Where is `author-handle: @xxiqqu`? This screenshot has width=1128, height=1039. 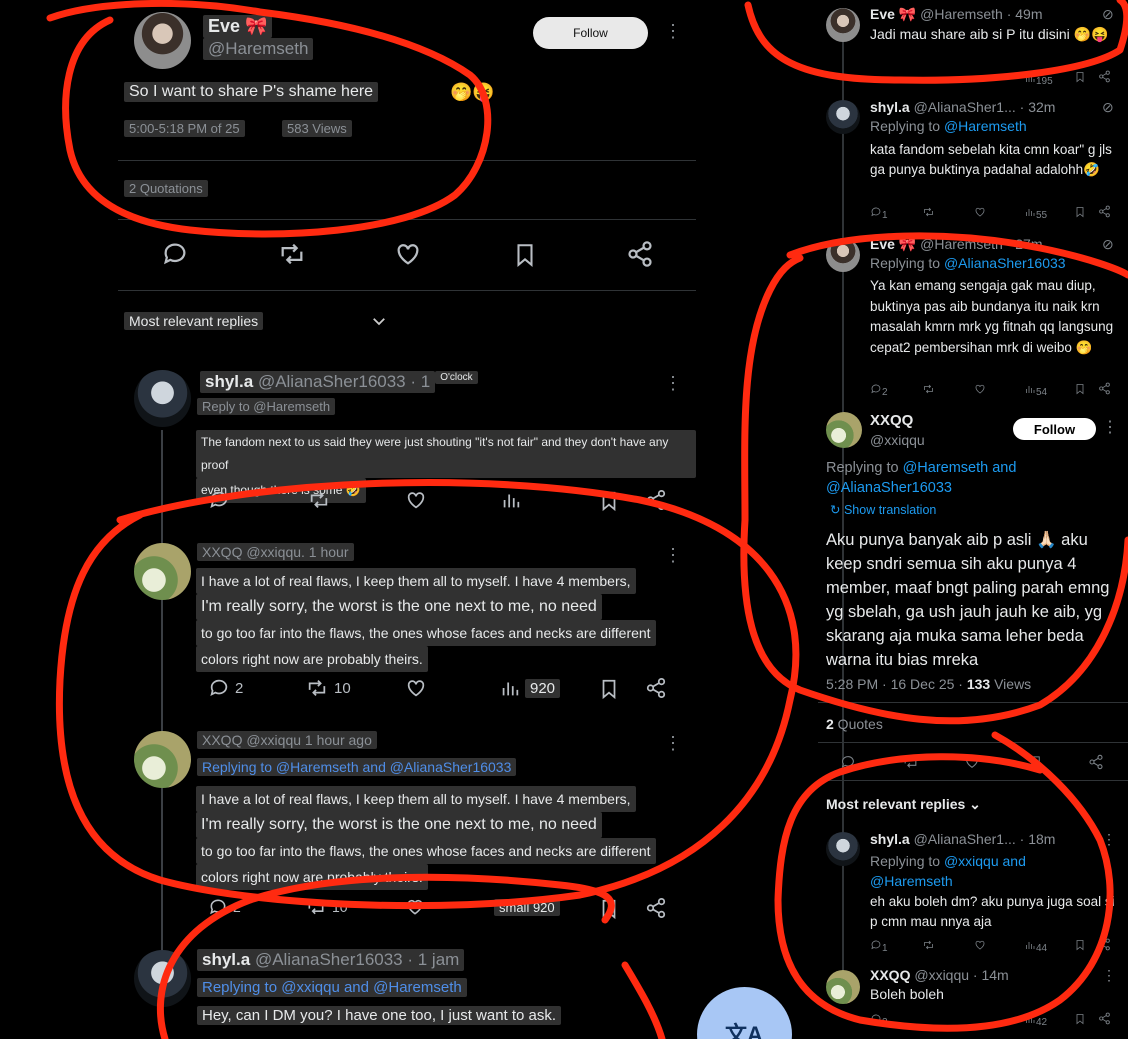
author-handle: @xxiqqu is located at coordinates (897, 440).